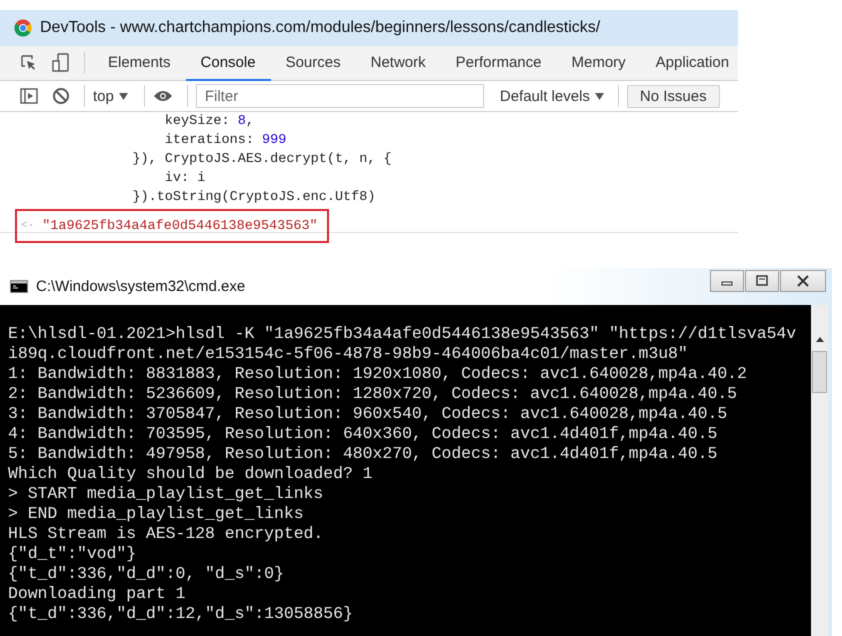 This screenshot has width=842, height=636. I want to click on devtools-tab: Memory, so click(598, 63).